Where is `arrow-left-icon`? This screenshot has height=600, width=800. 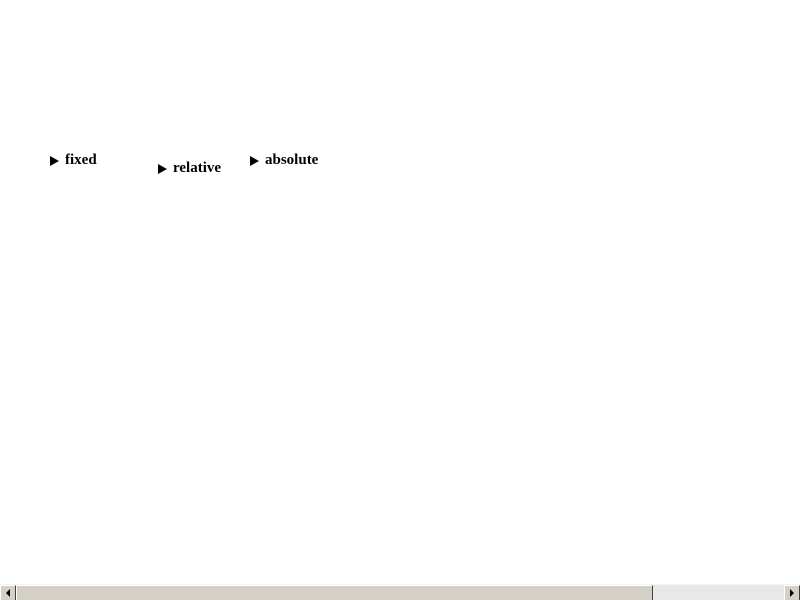
arrow-left-icon is located at coordinates (8, 593).